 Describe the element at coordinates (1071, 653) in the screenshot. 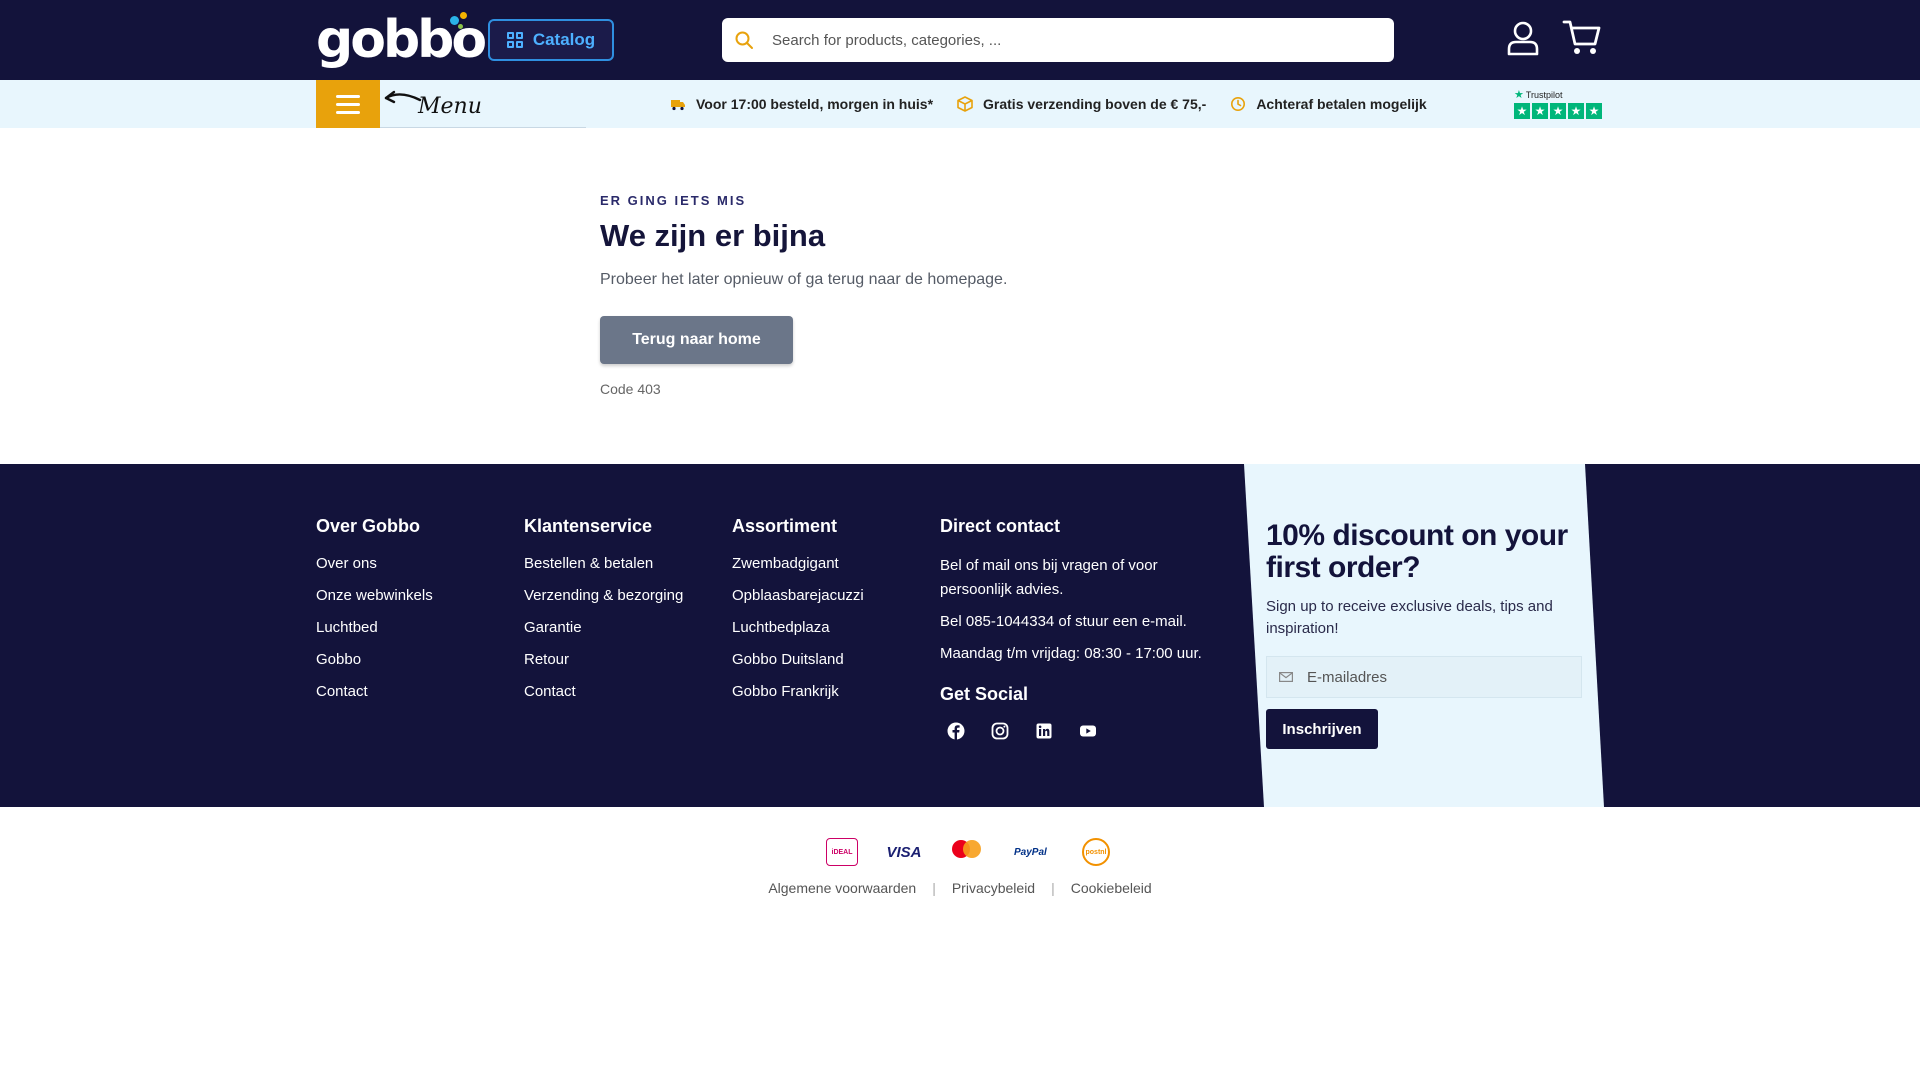

I see `contact-hours: Maandag t/m vrijdag: 08:30 - 17:00 uur.` at that location.